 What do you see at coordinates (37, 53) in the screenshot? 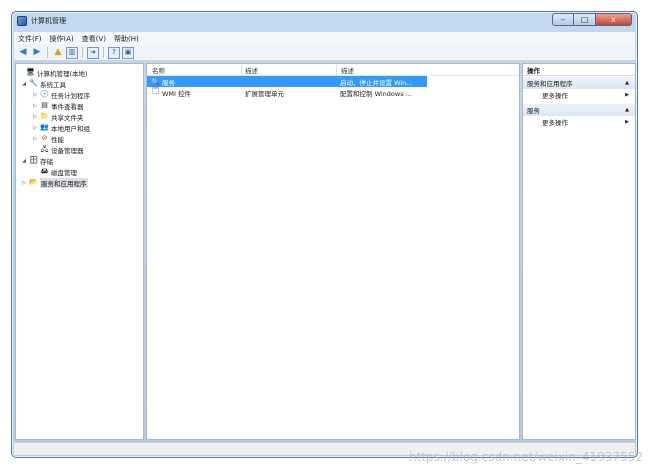
I see `forward-arrow-icon: ▶` at bounding box center [37, 53].